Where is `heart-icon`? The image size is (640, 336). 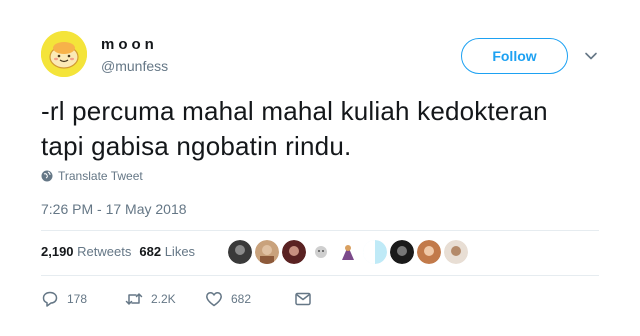
heart-icon is located at coordinates (214, 299).